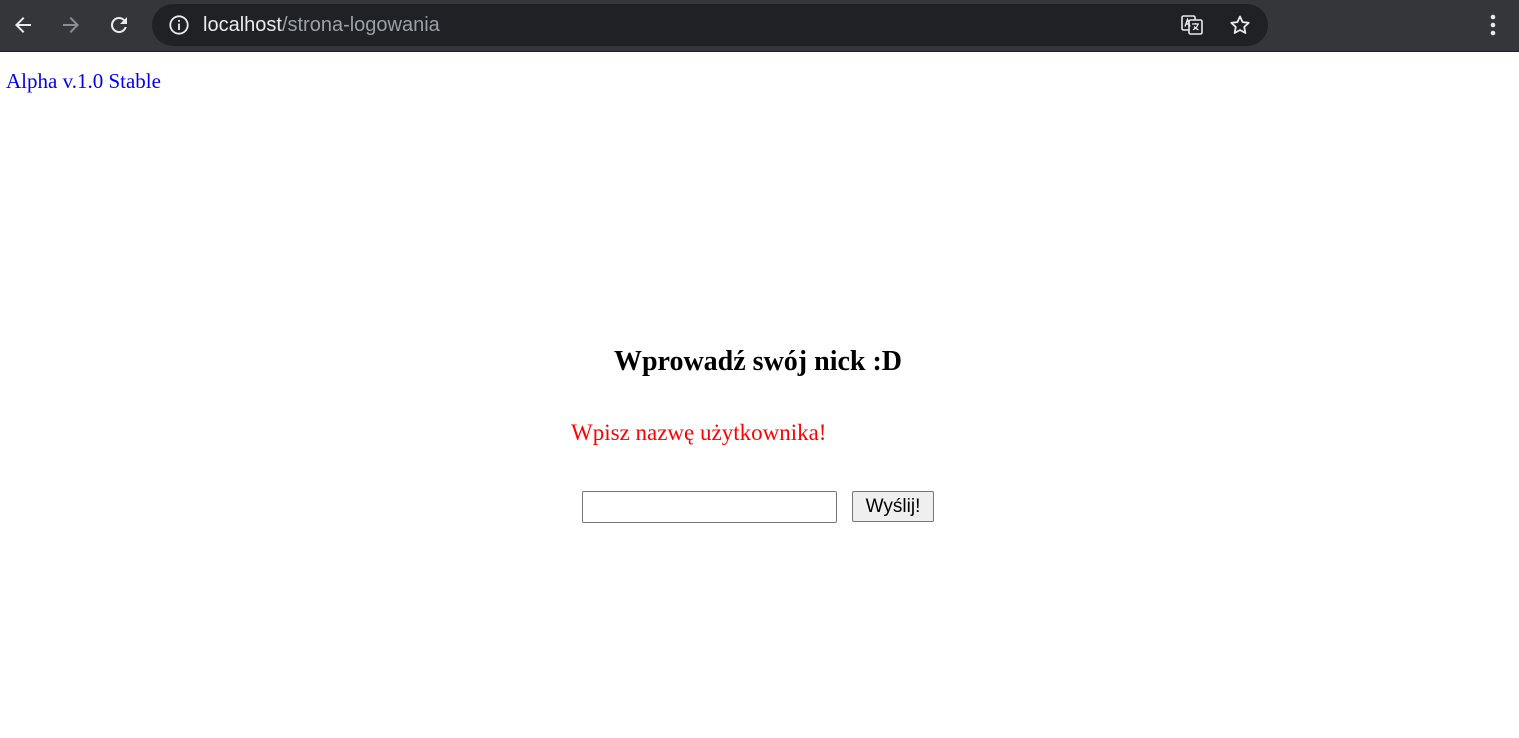 The height and width of the screenshot is (738, 1519). I want to click on reload-button, so click(119, 25).